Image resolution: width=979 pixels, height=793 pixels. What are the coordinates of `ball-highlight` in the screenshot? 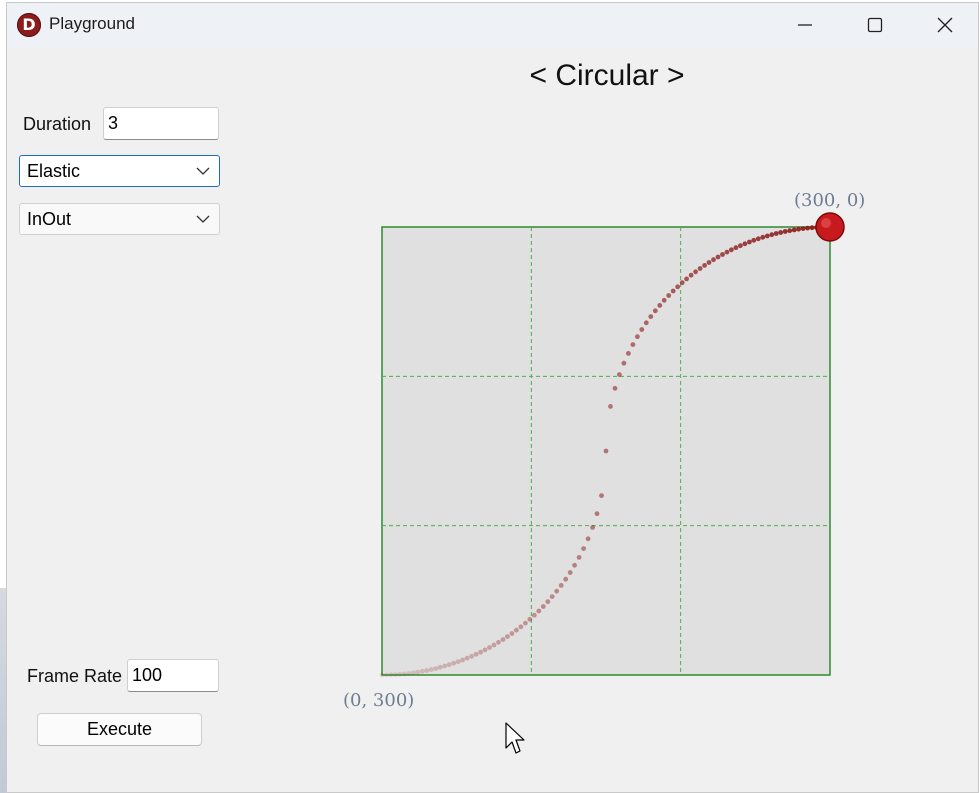 It's located at (826, 223).